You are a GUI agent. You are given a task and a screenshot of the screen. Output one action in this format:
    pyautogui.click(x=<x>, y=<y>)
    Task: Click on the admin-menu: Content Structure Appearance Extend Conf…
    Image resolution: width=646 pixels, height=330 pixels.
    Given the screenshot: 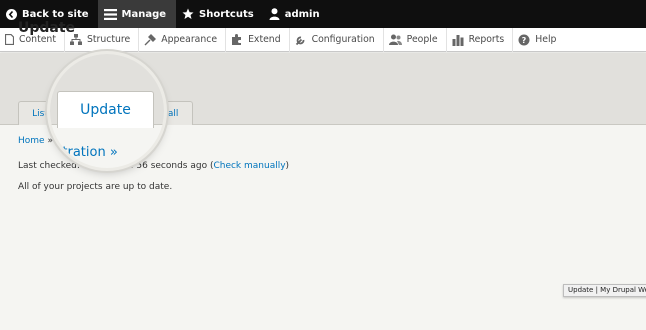 What is the action you would take?
    pyautogui.click(x=323, y=39)
    